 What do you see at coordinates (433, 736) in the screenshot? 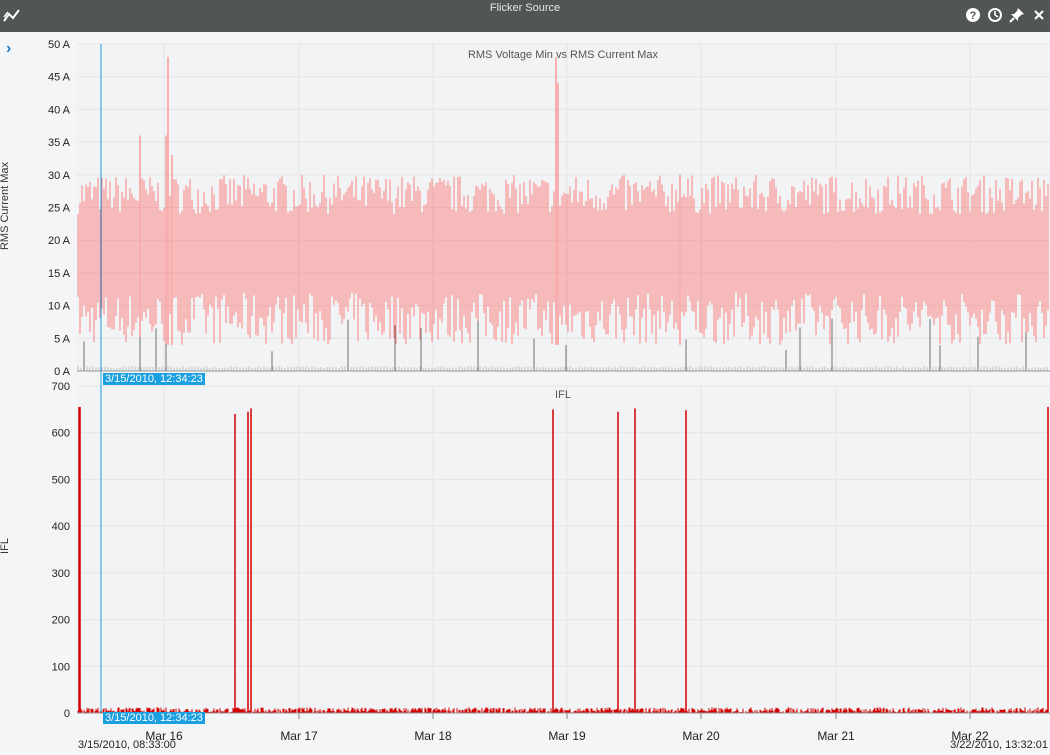
I see `x-tick-label: Mar 18` at bounding box center [433, 736].